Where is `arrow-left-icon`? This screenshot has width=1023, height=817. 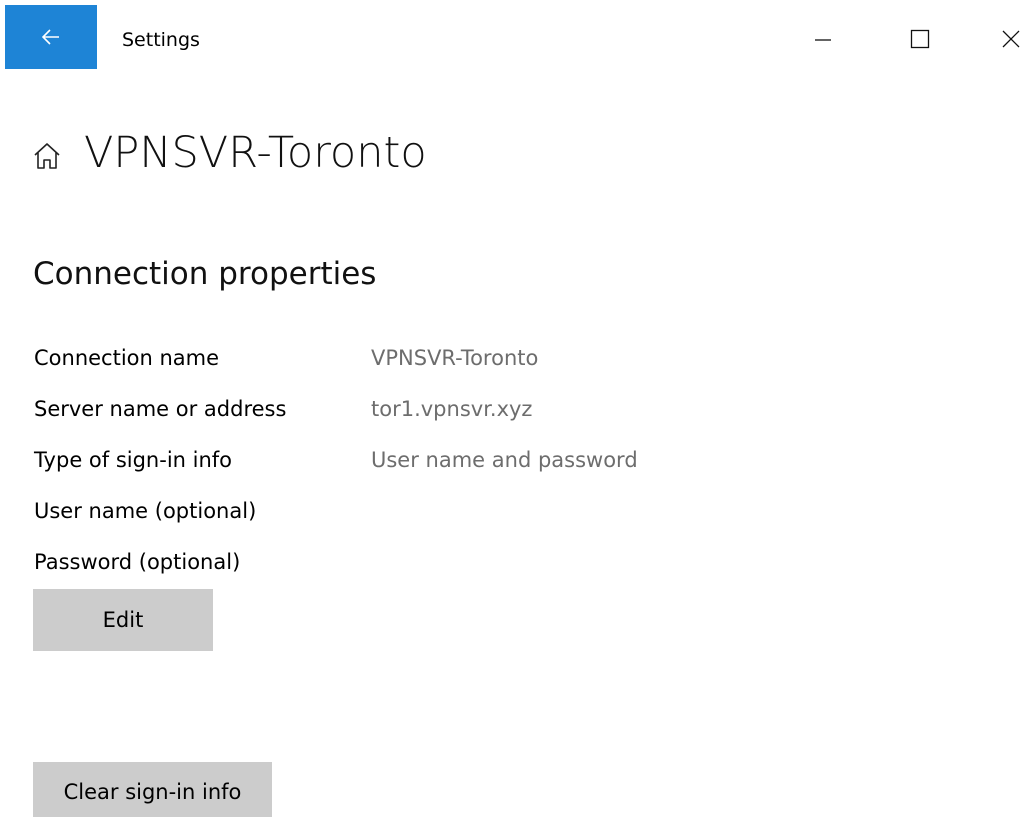
arrow-left-icon is located at coordinates (50, 37).